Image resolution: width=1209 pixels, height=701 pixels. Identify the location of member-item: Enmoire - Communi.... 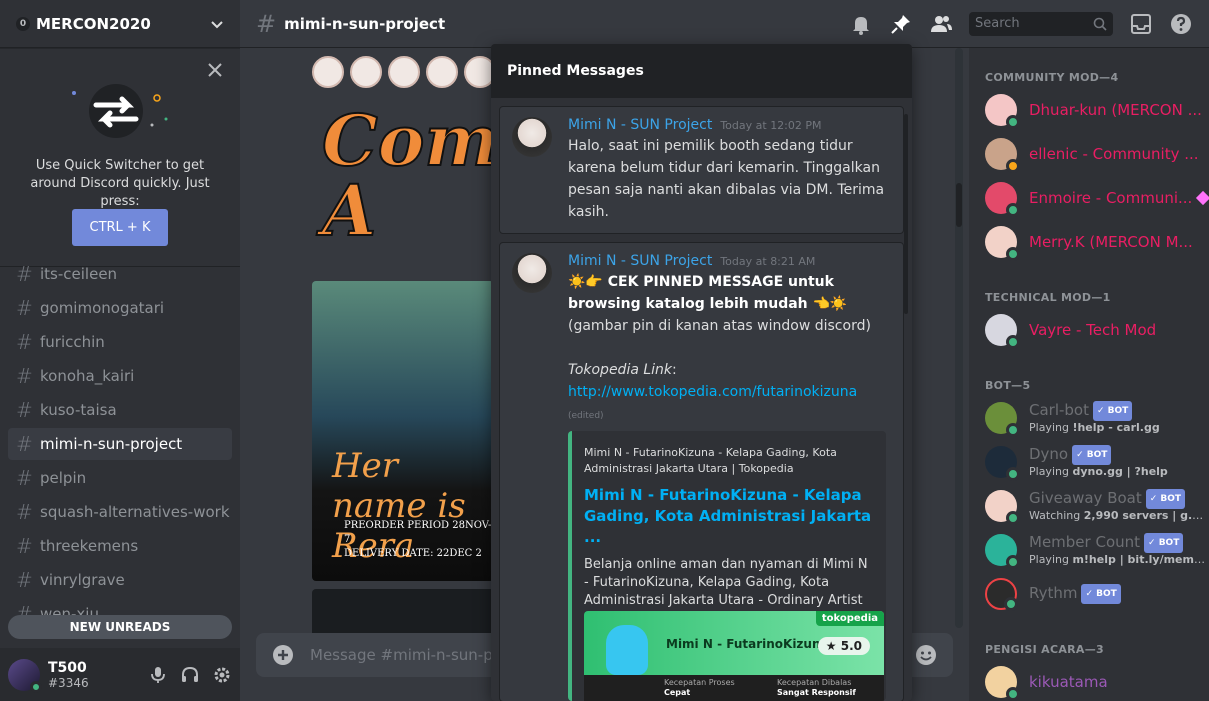
(1093, 198).